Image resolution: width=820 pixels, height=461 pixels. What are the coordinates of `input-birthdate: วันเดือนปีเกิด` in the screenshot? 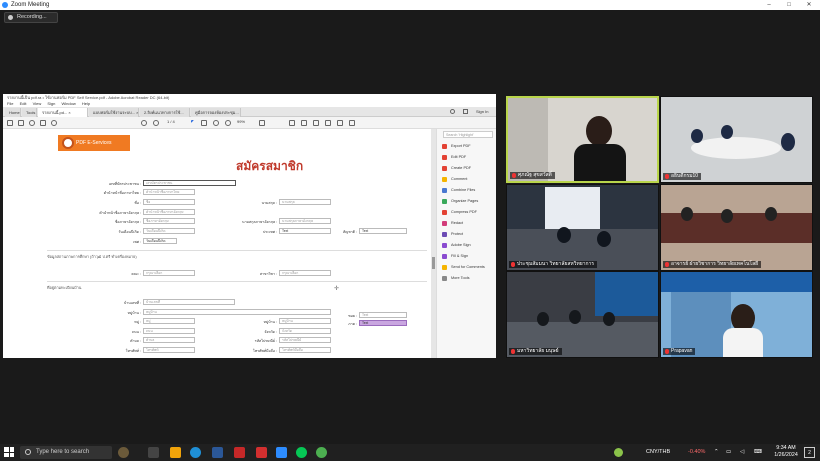 It's located at (169, 231).